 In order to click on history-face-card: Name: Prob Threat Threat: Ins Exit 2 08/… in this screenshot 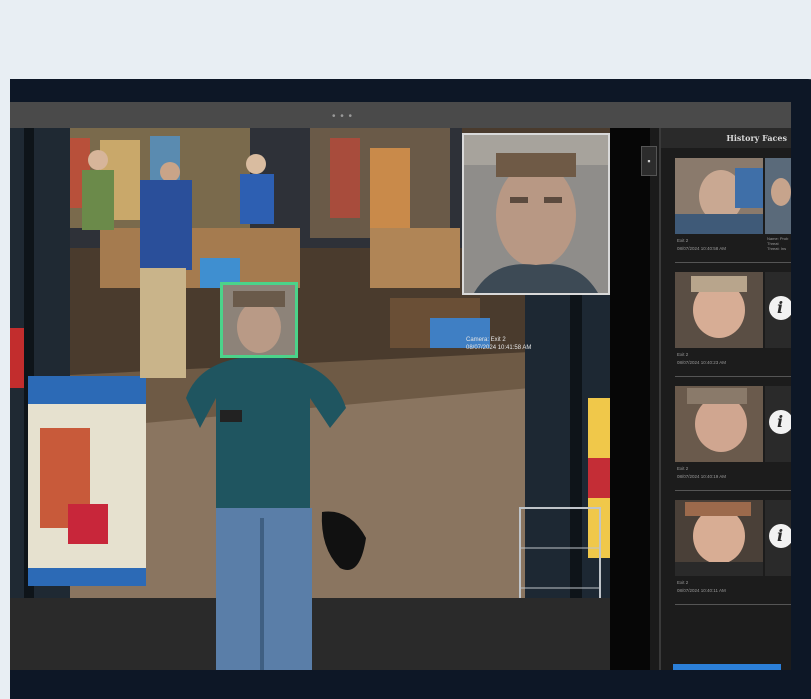, I will do `click(733, 212)`.